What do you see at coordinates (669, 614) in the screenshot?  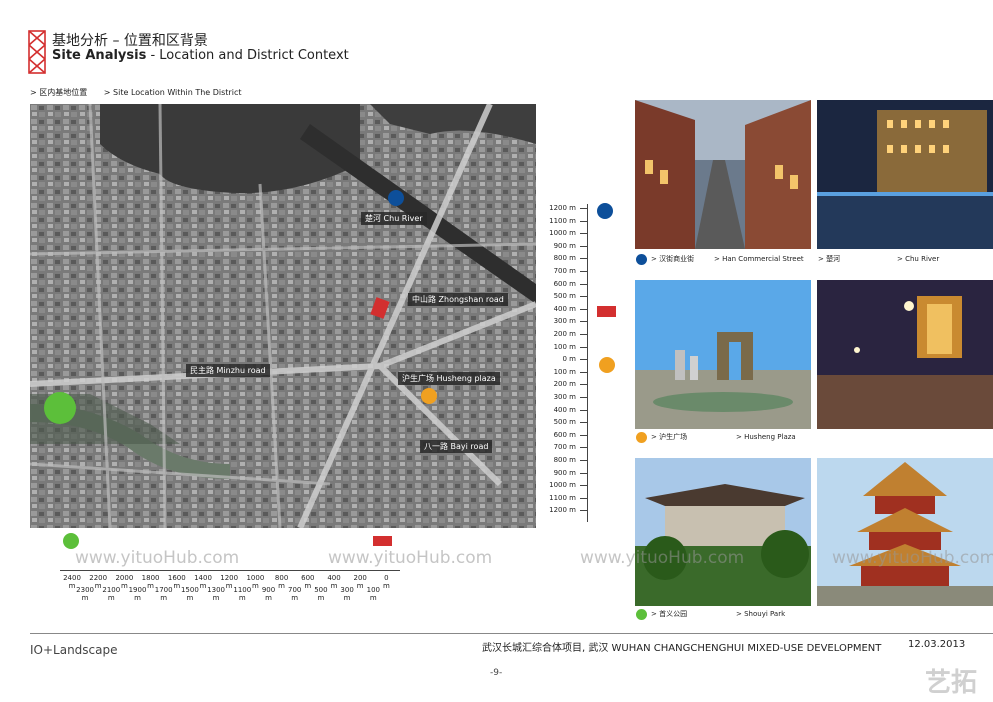 I see `caption-shouyi-cn: > 首义公园` at bounding box center [669, 614].